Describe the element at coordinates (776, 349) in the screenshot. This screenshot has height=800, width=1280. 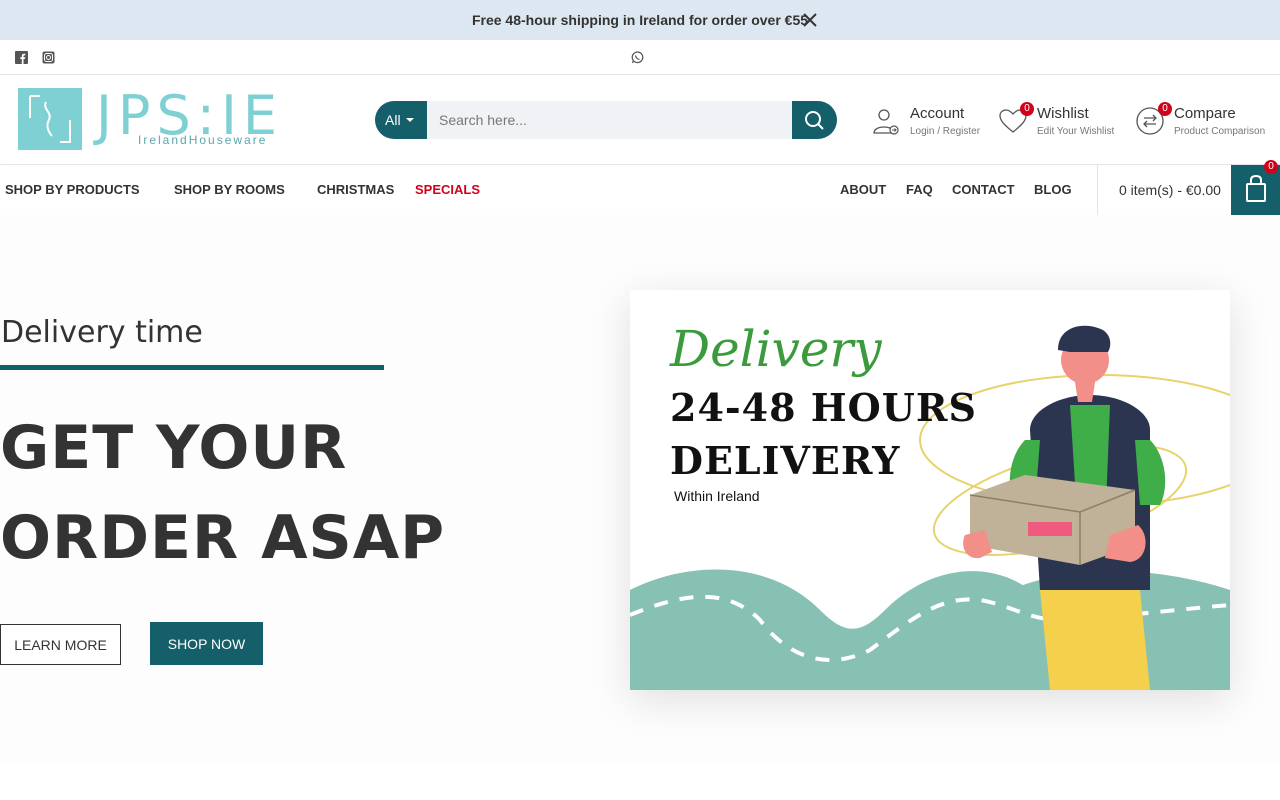
I see `promo-script-heading: Delivery` at that location.